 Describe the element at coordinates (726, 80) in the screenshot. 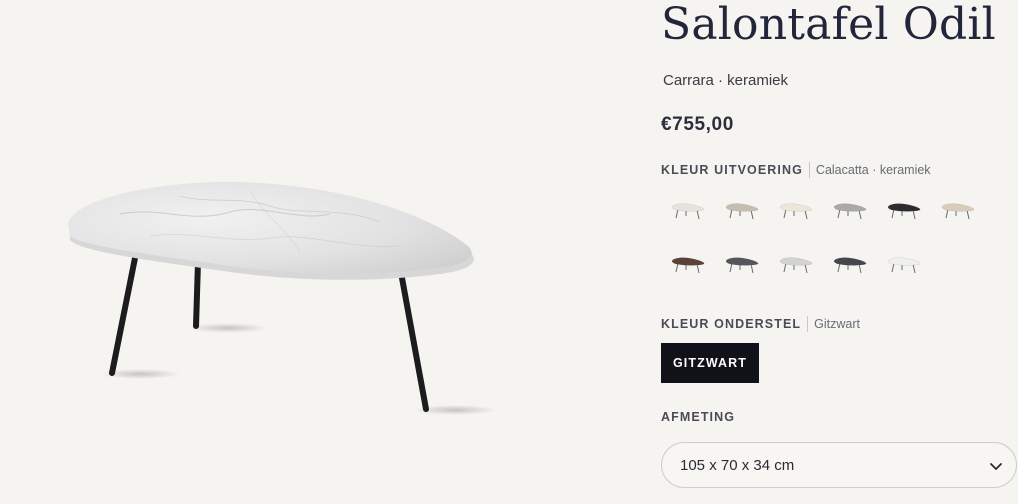

I see `product-subtitle: Carrara · keramiek` at that location.